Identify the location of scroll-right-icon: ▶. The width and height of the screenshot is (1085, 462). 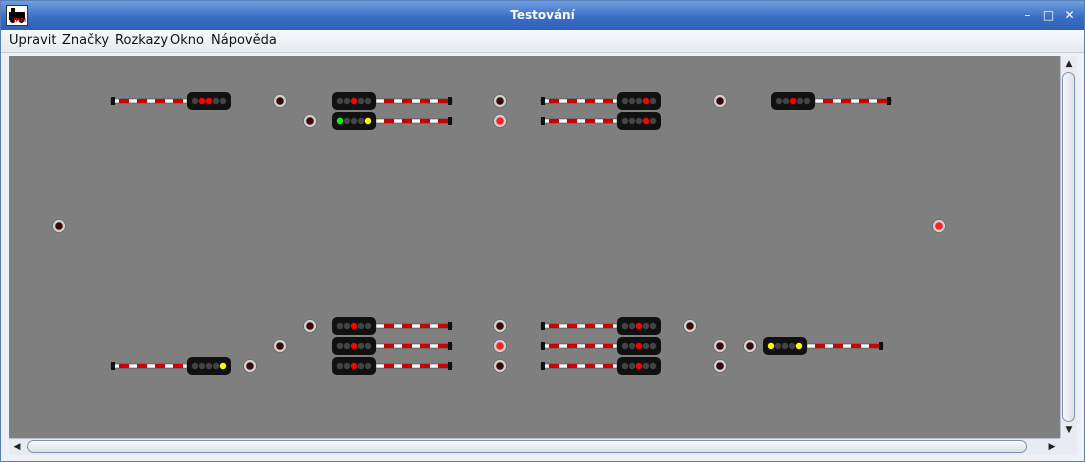
(1052, 447).